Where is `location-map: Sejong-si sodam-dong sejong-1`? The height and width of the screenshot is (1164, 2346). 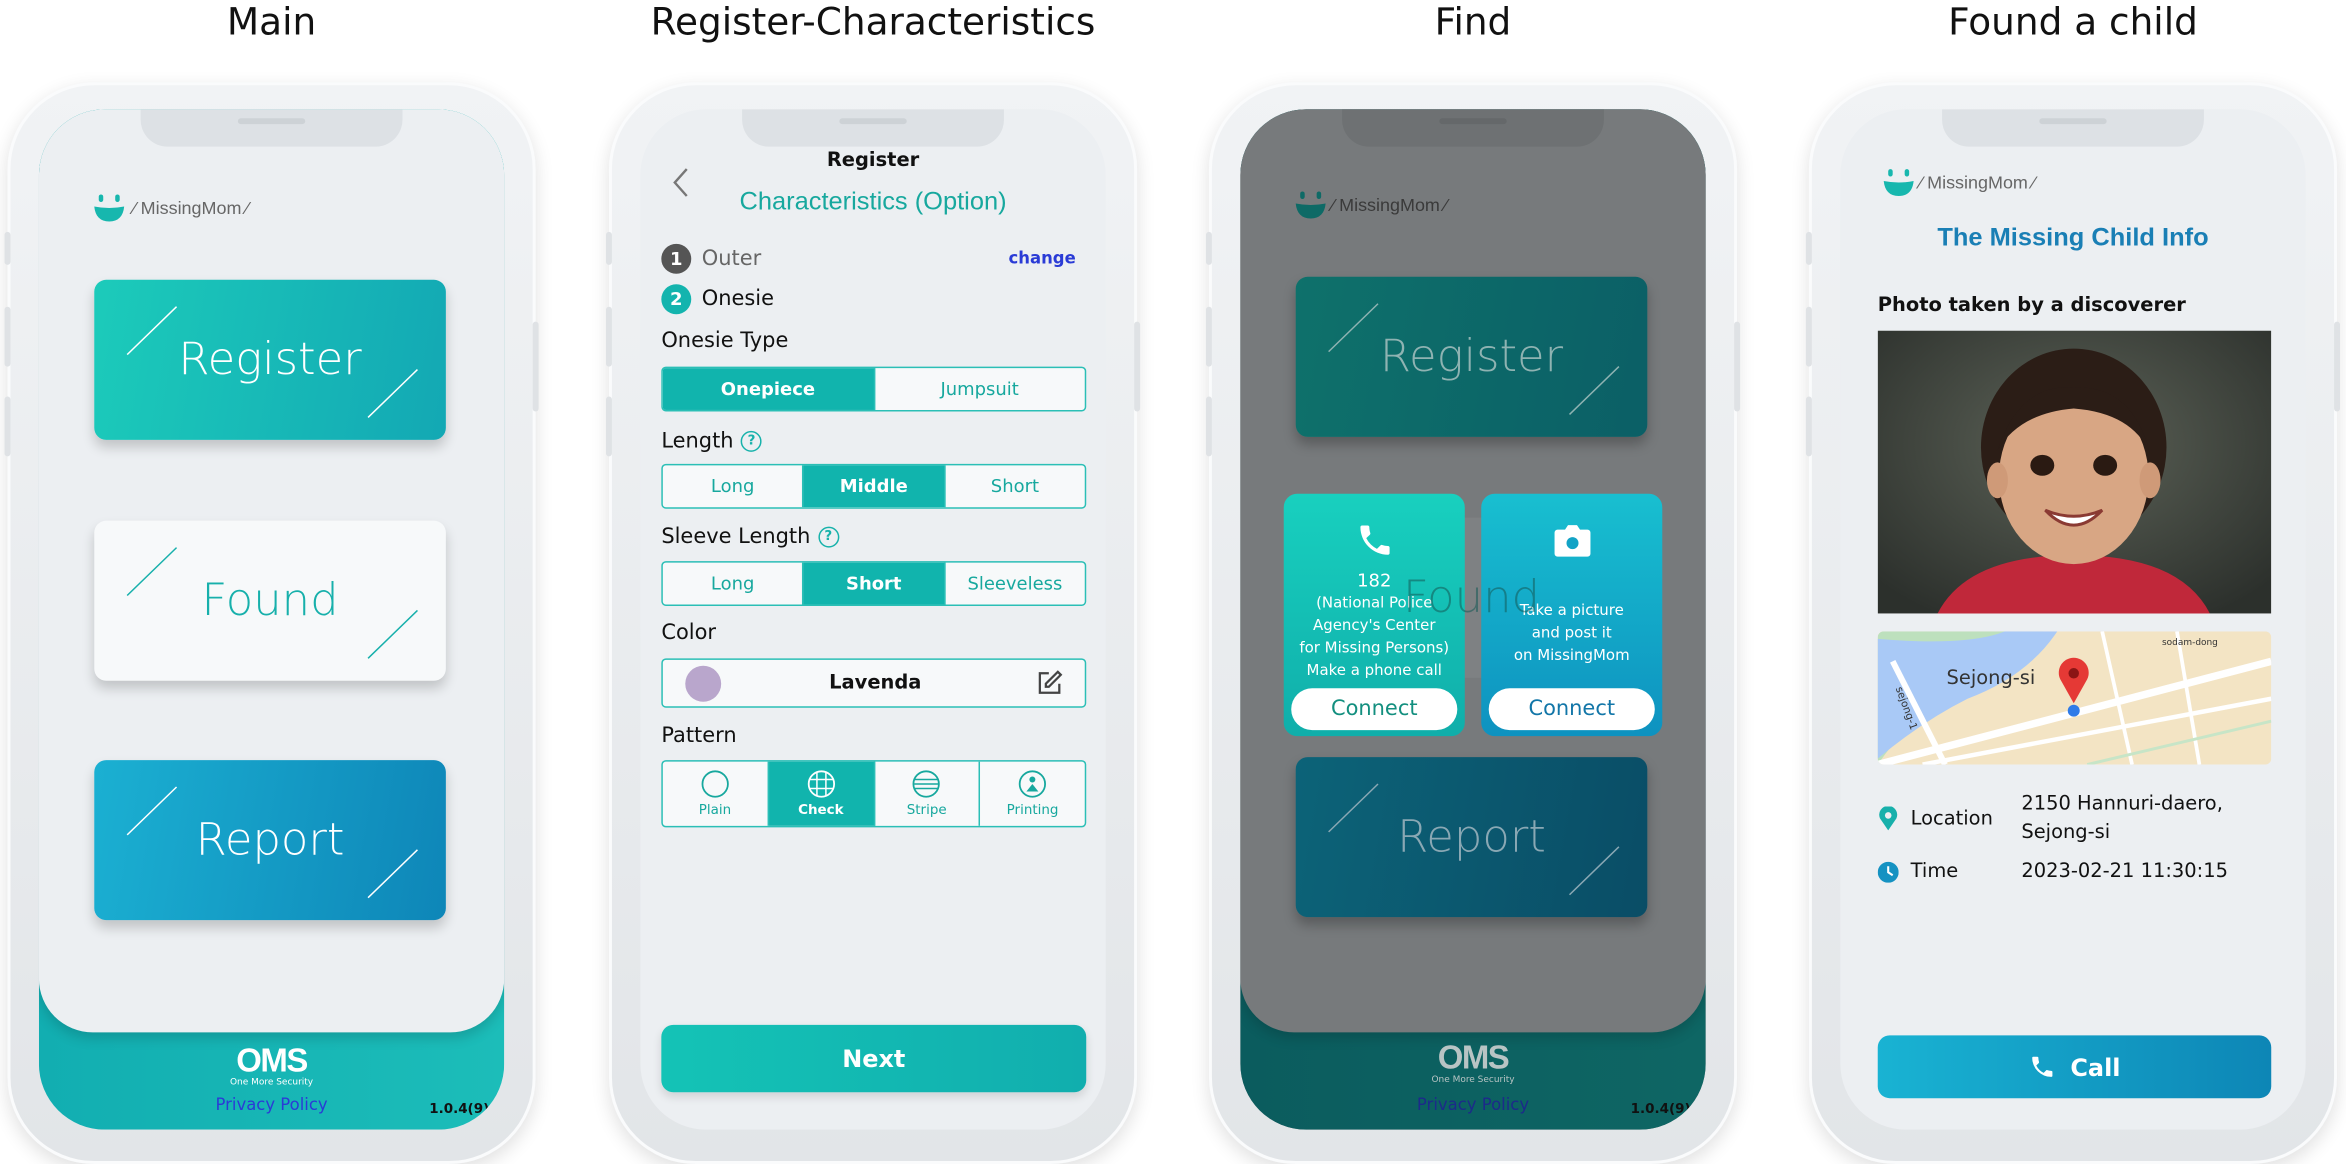 location-map: Sejong-si sodam-dong sejong-1 is located at coordinates (2074, 698).